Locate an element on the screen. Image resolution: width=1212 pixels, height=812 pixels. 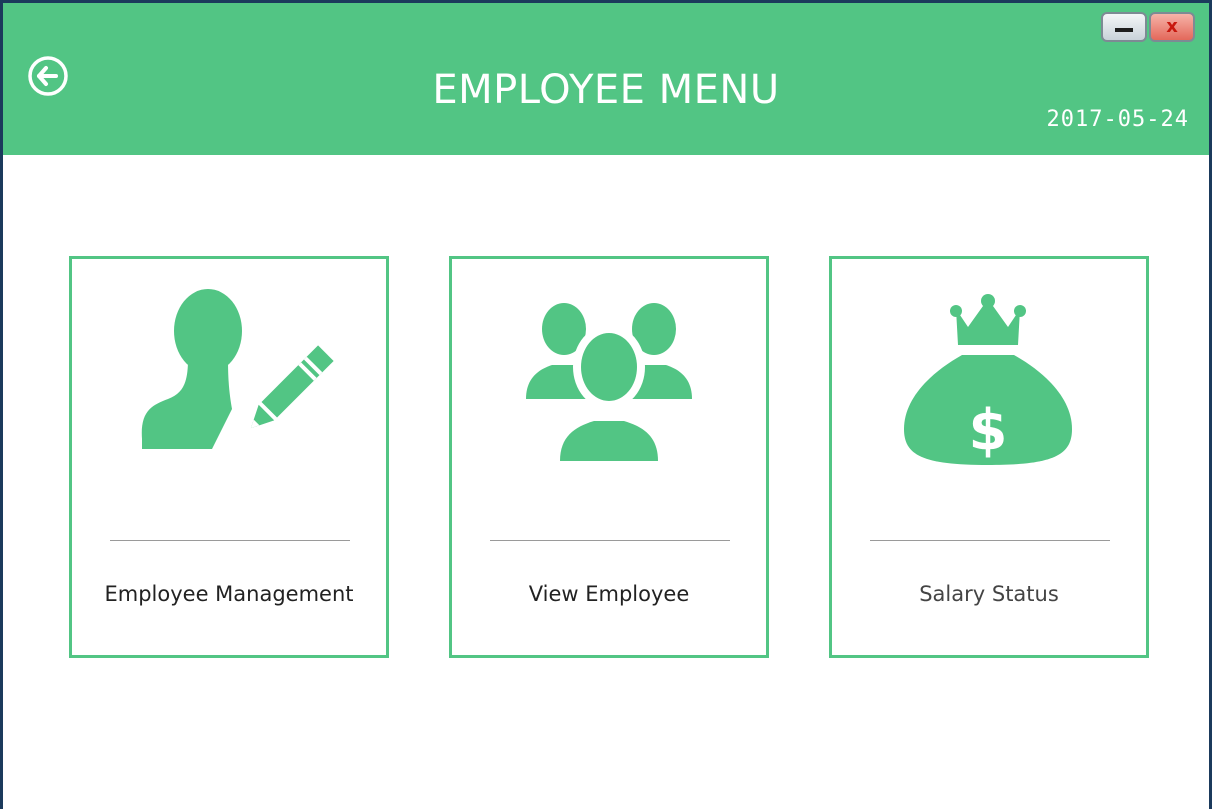
close-icon: x is located at coordinates (1172, 26).